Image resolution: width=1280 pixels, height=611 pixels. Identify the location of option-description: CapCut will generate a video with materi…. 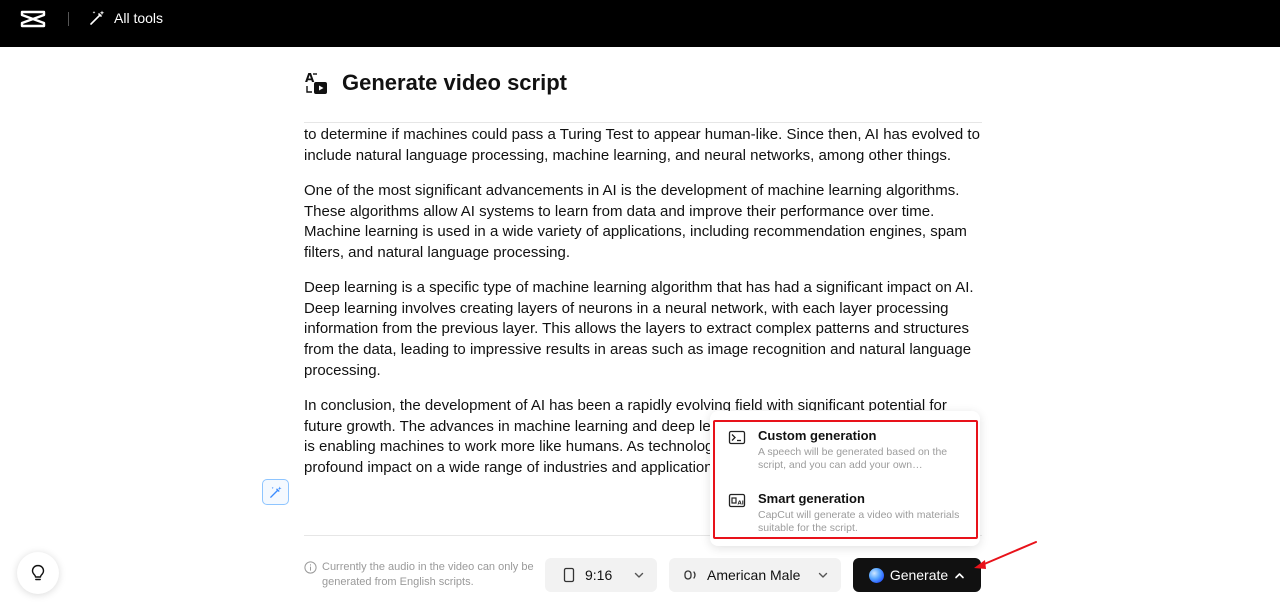
(859, 521).